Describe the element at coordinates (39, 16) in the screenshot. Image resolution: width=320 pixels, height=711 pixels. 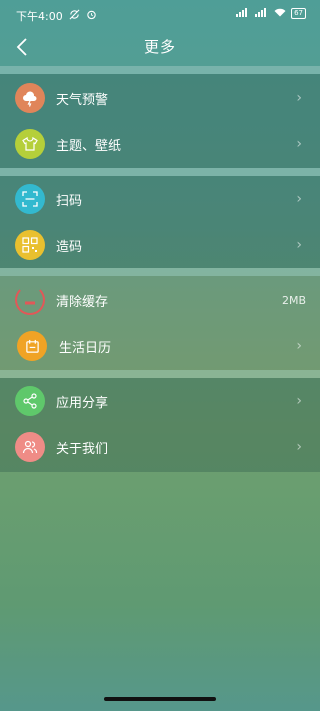
I see `status-time: 下午4:00` at that location.